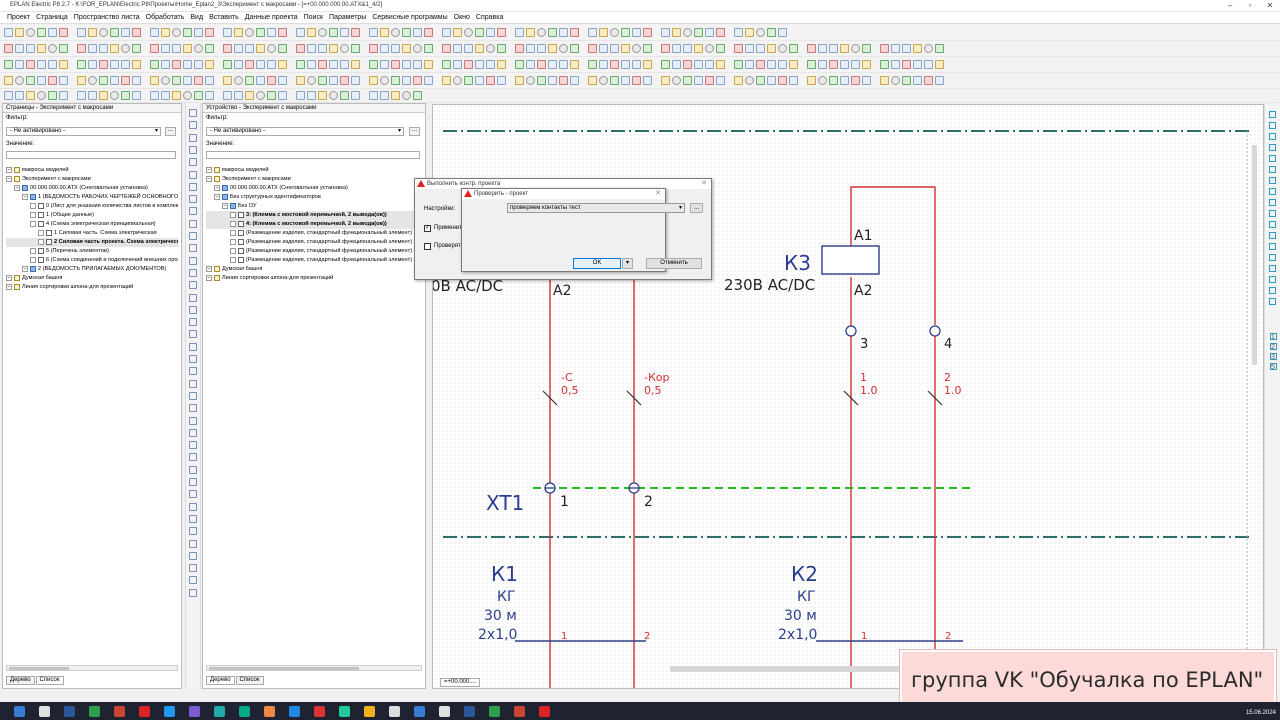  Describe the element at coordinates (49, 680) in the screenshot. I see `tab-list: Список` at that location.